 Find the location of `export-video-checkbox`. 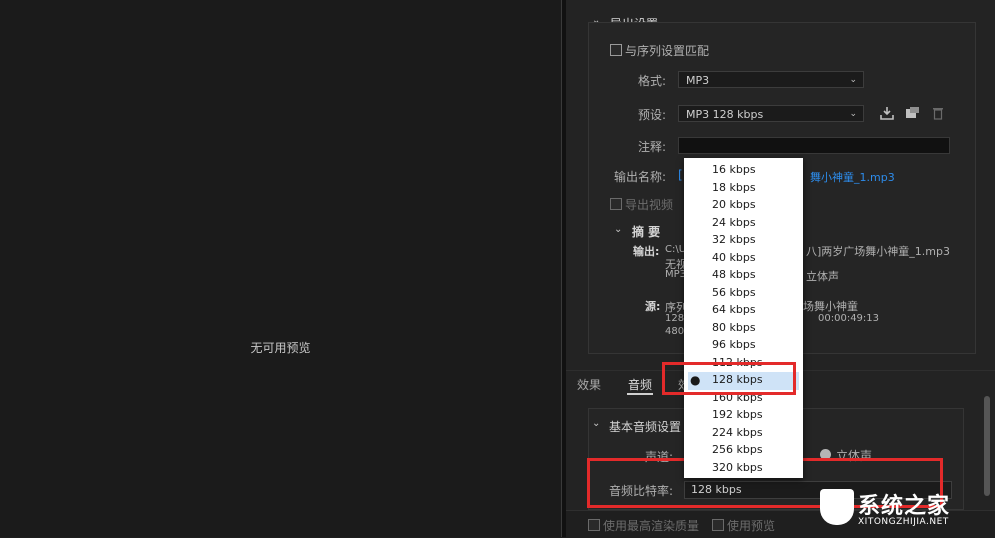

export-video-checkbox is located at coordinates (616, 204).